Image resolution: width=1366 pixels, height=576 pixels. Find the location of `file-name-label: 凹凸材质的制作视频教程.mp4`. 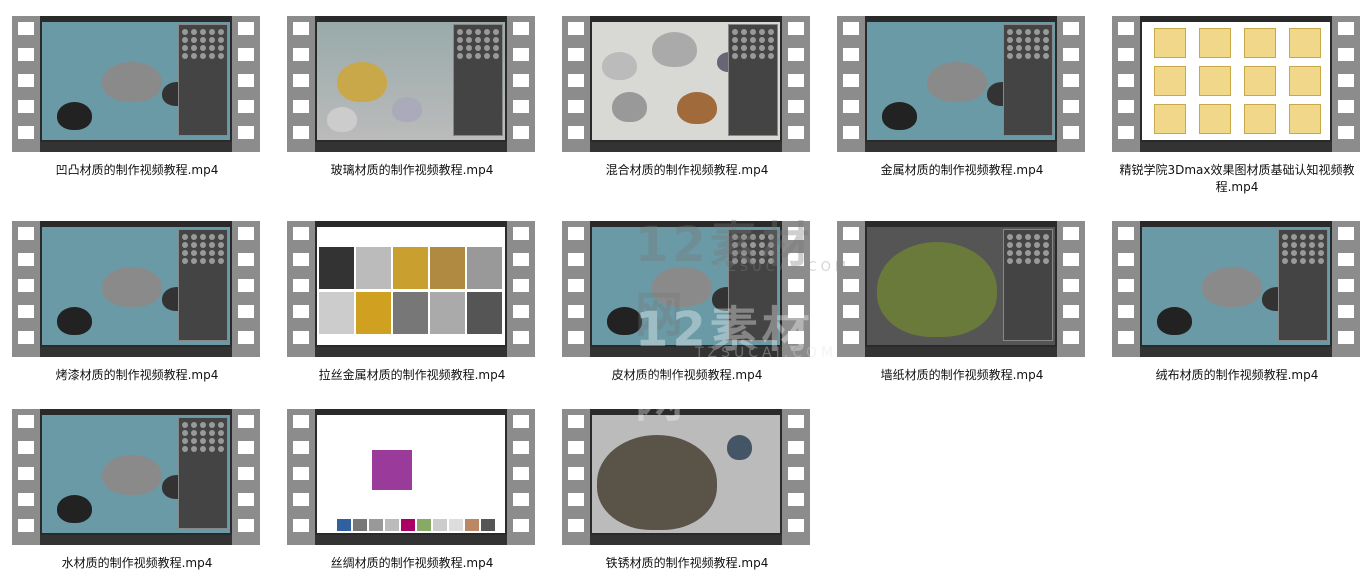

file-name-label: 凹凸材质的制作视频教程.mp4 is located at coordinates (137, 170).